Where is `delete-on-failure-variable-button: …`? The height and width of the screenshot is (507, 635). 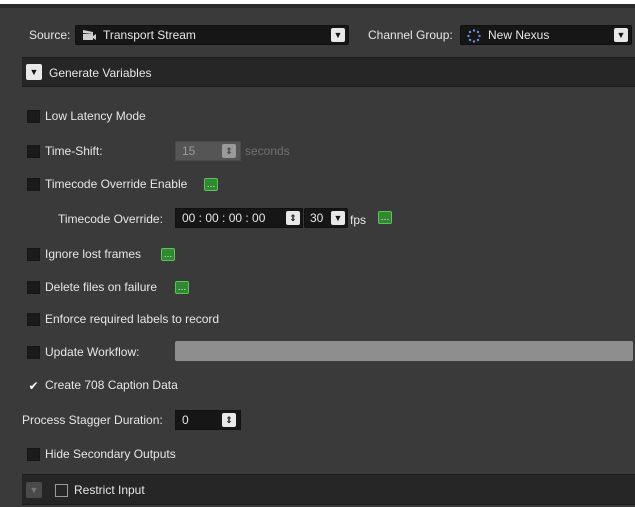 delete-on-failure-variable-button: … is located at coordinates (182, 287).